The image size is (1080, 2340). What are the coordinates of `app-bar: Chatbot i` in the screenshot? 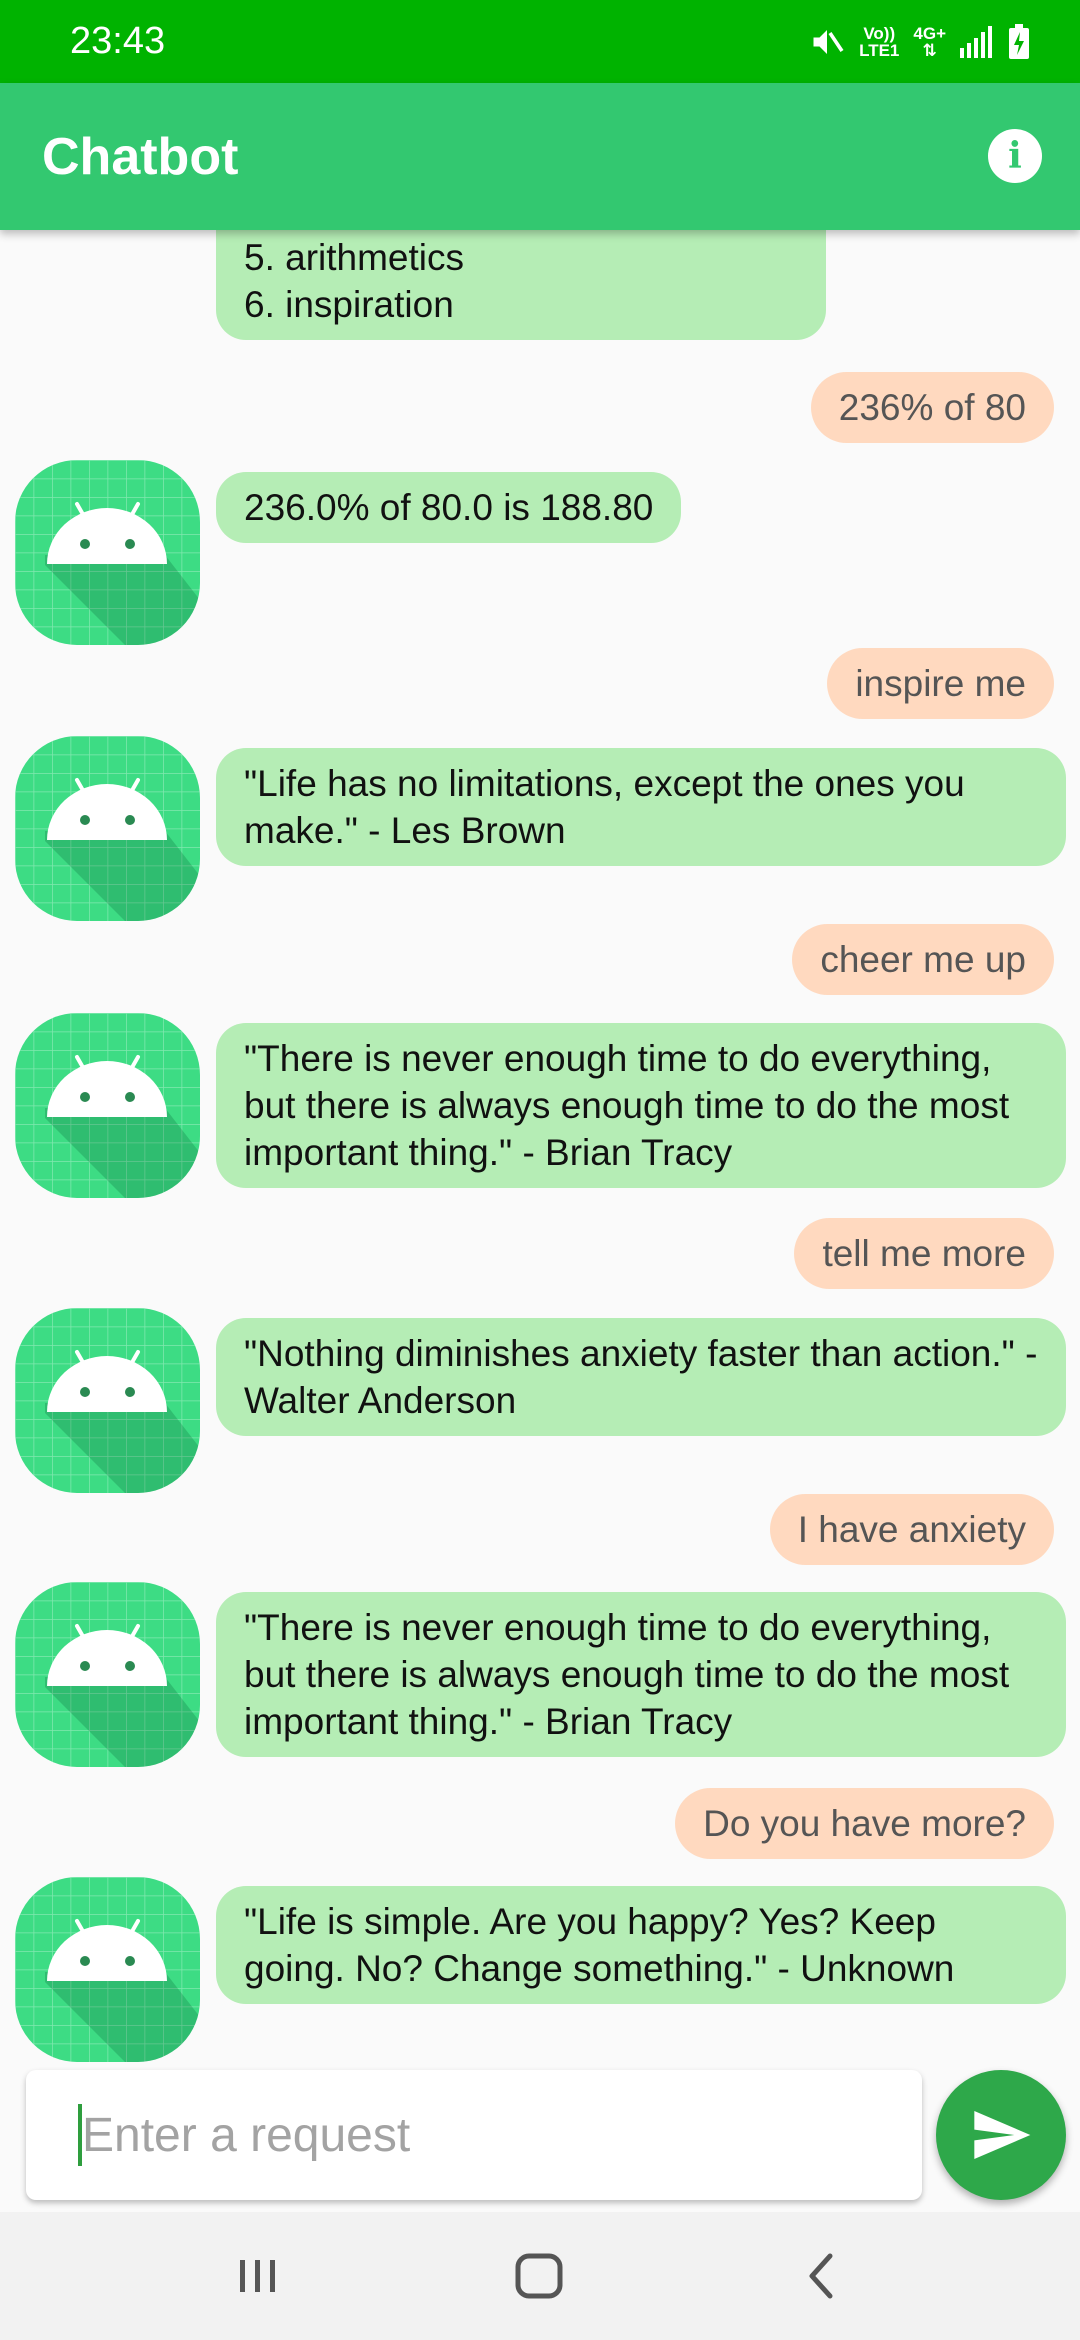 It's located at (540, 156).